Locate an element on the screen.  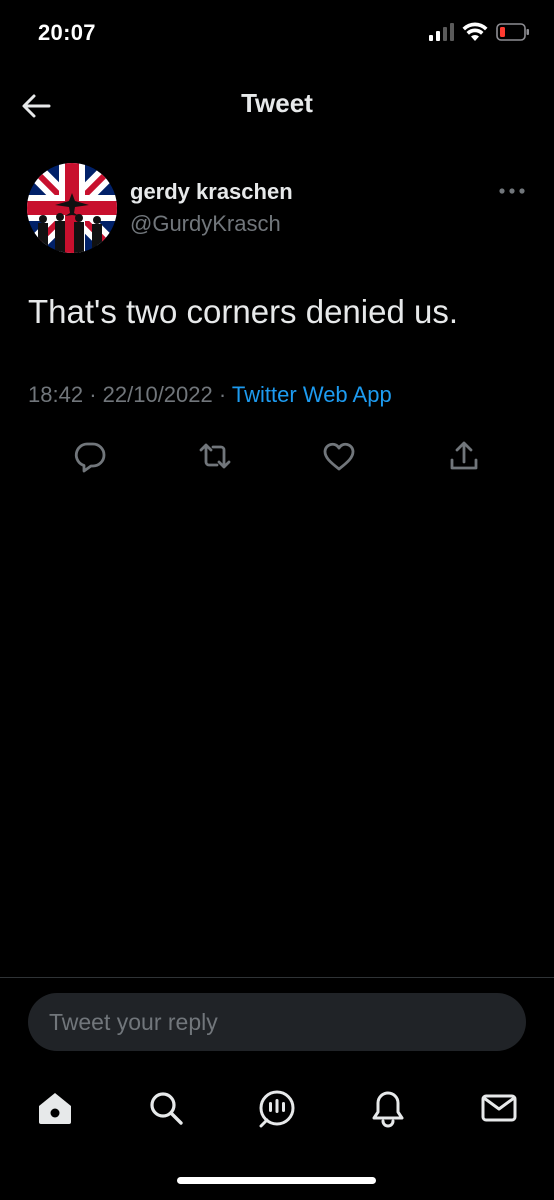
retweet-icon is located at coordinates (215, 456).